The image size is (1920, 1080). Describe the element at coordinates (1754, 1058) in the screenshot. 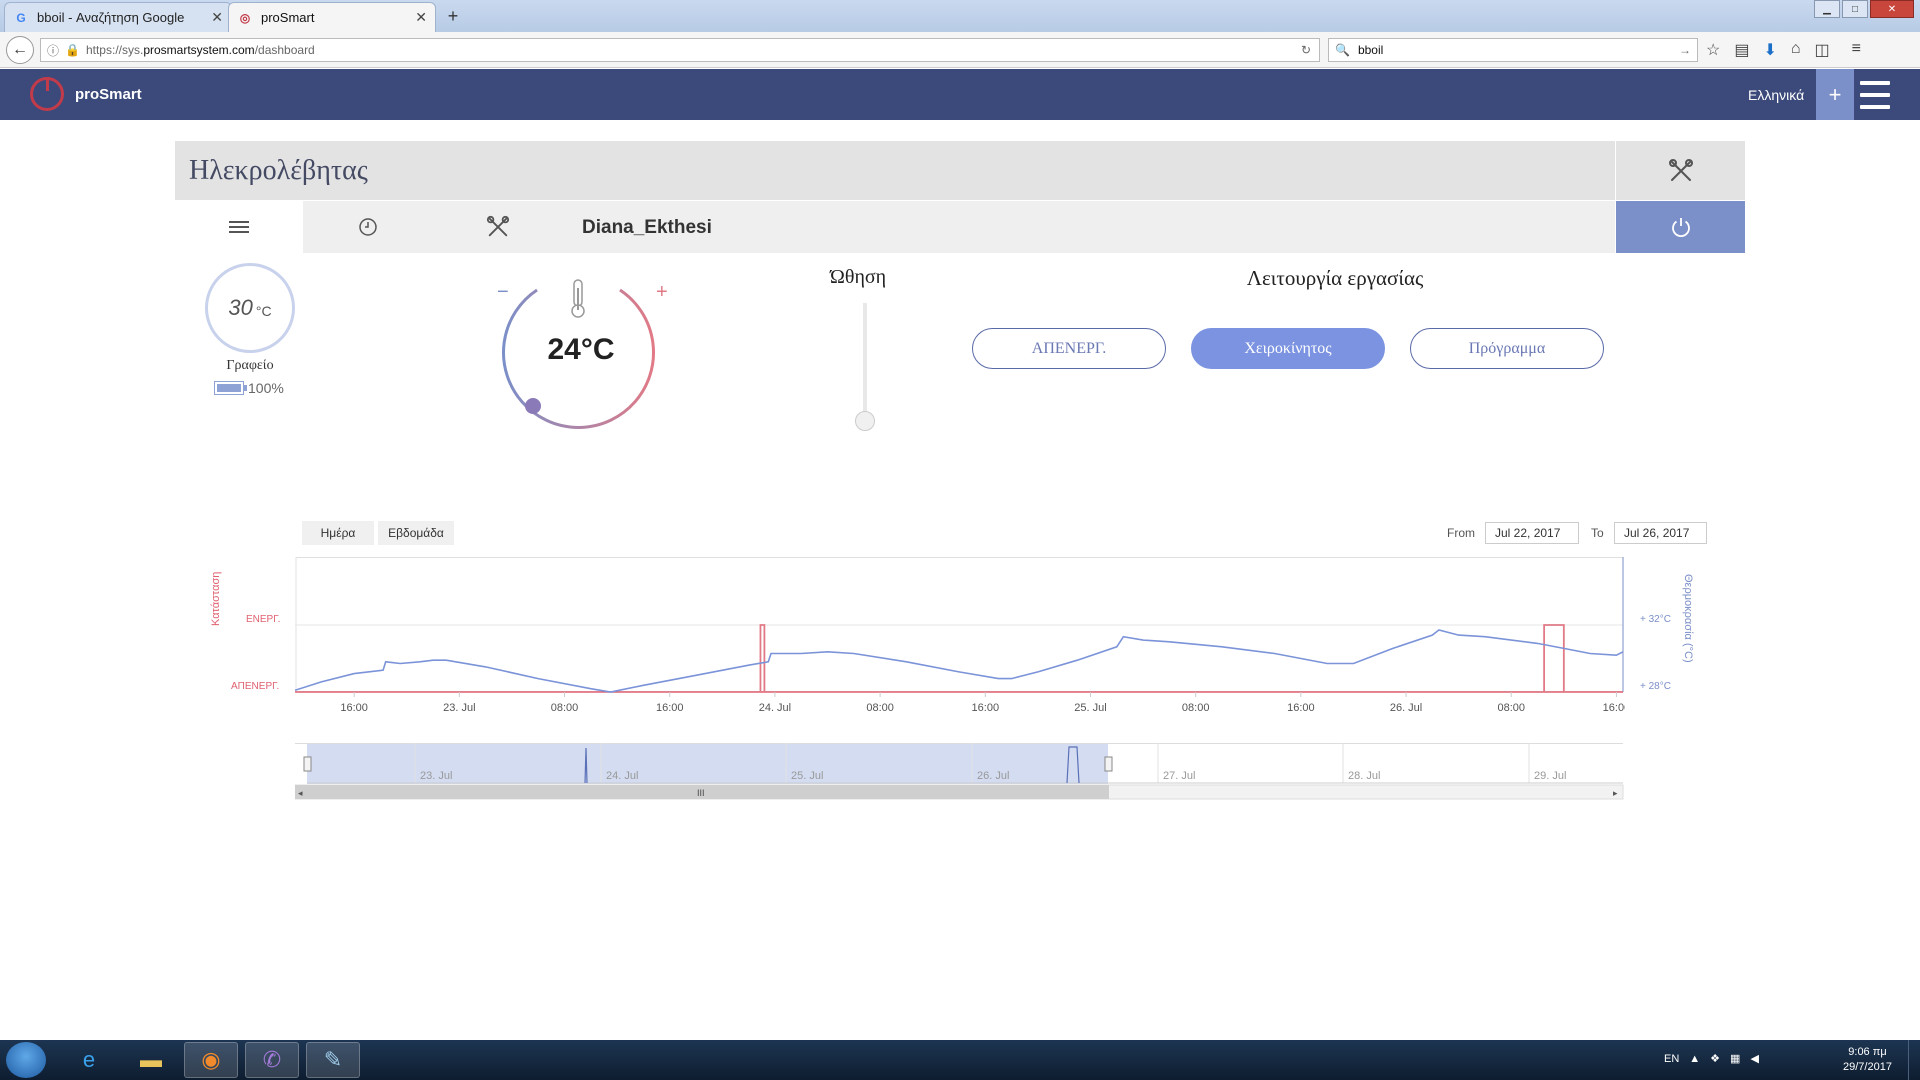

I see `volume-icon: ◀` at that location.